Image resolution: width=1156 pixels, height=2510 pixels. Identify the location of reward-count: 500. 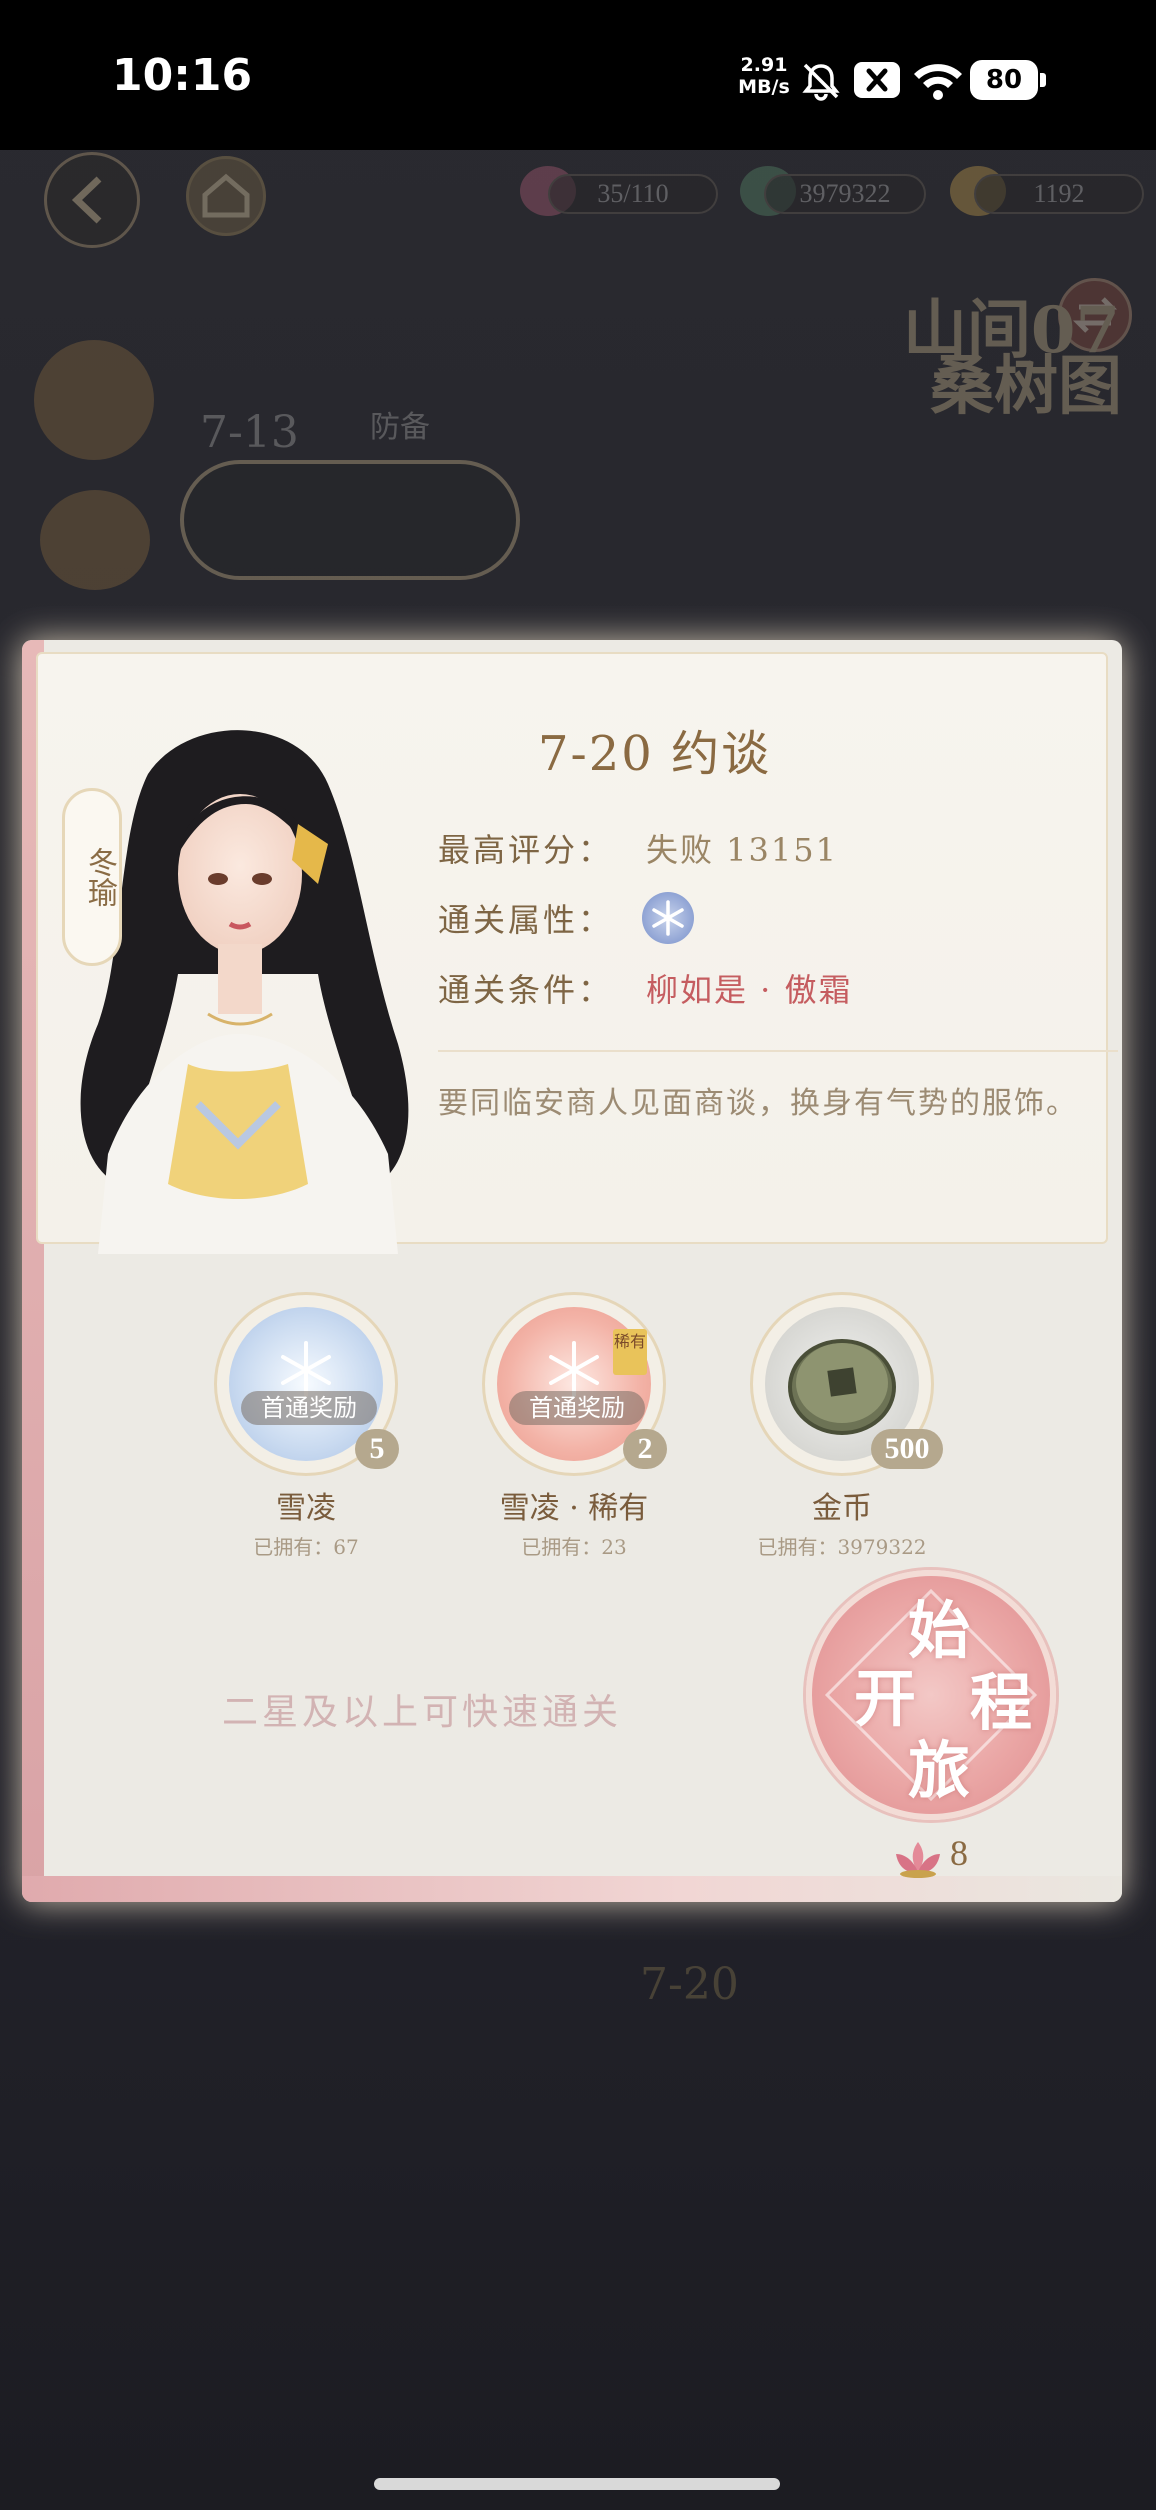
(907, 1449).